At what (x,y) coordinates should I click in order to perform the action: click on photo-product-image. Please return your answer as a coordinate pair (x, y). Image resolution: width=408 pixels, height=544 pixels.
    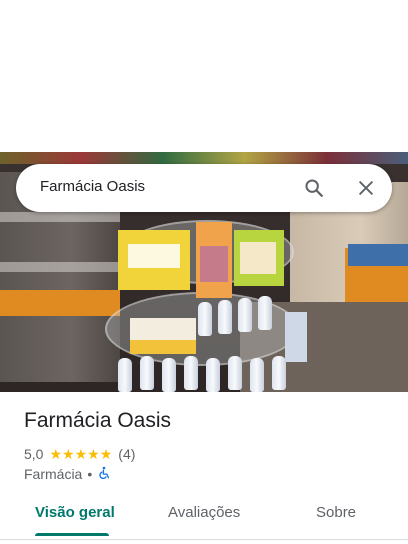
    Looking at the image, I should click on (214, 264).